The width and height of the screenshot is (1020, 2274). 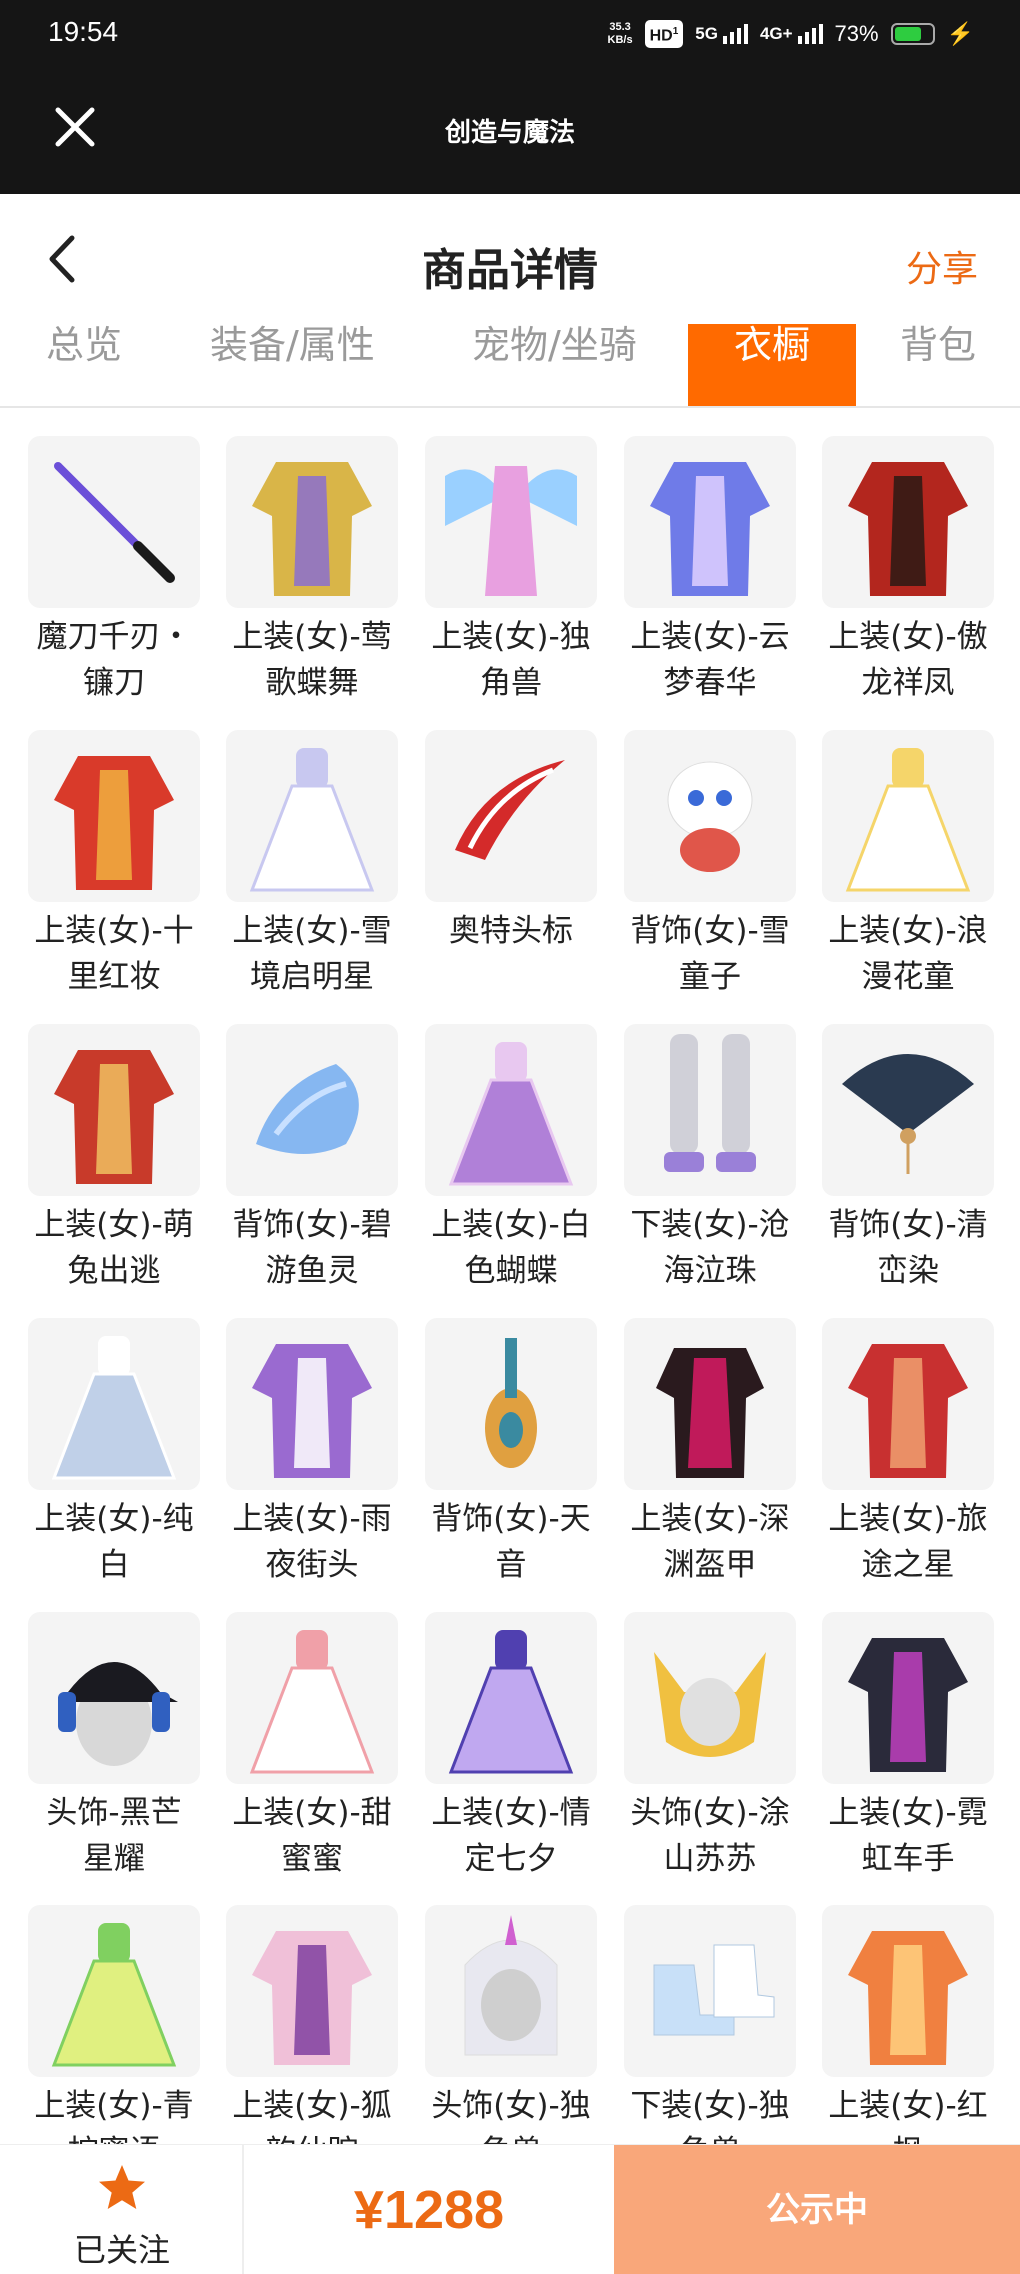 I want to click on star-icon, so click(x=122, y=2187).